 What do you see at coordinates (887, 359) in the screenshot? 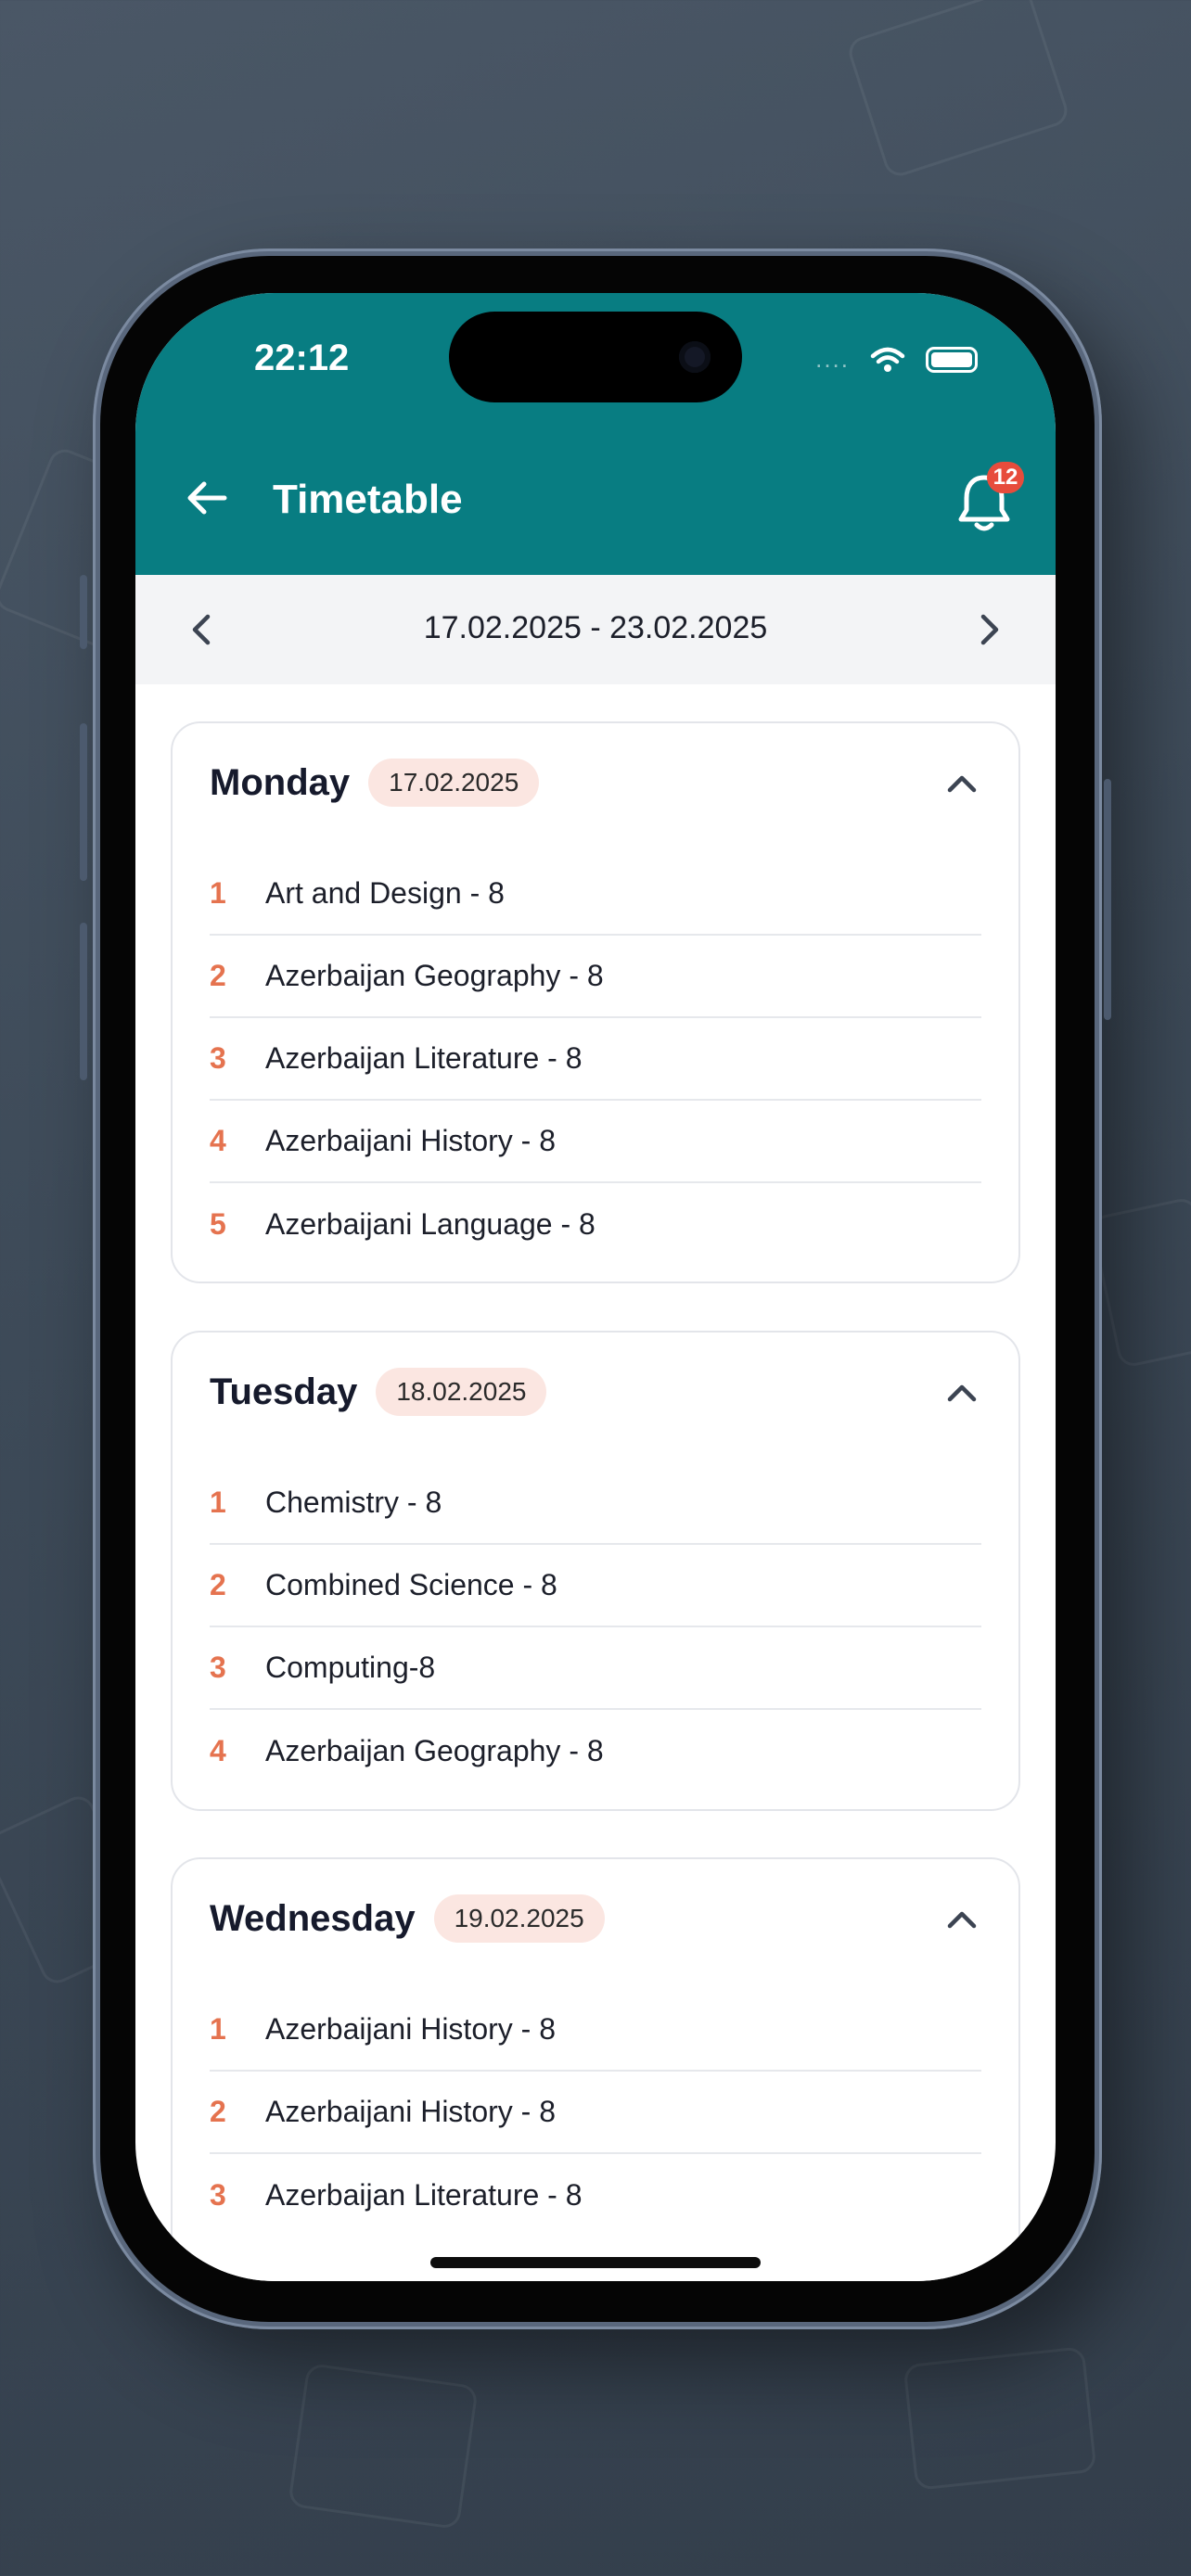
I see `wifi-icon` at bounding box center [887, 359].